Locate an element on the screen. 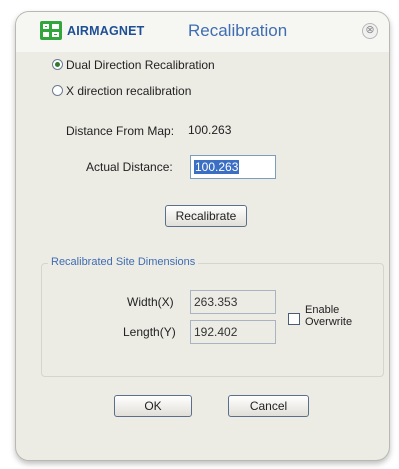 This screenshot has width=399, height=469. title-bar: AIRMAGNET Recalibration ⊗ is located at coordinates (202, 32).